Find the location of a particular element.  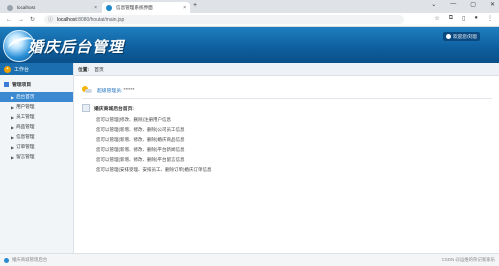

user-button: 欢迎您!刘思 is located at coordinates (462, 36).